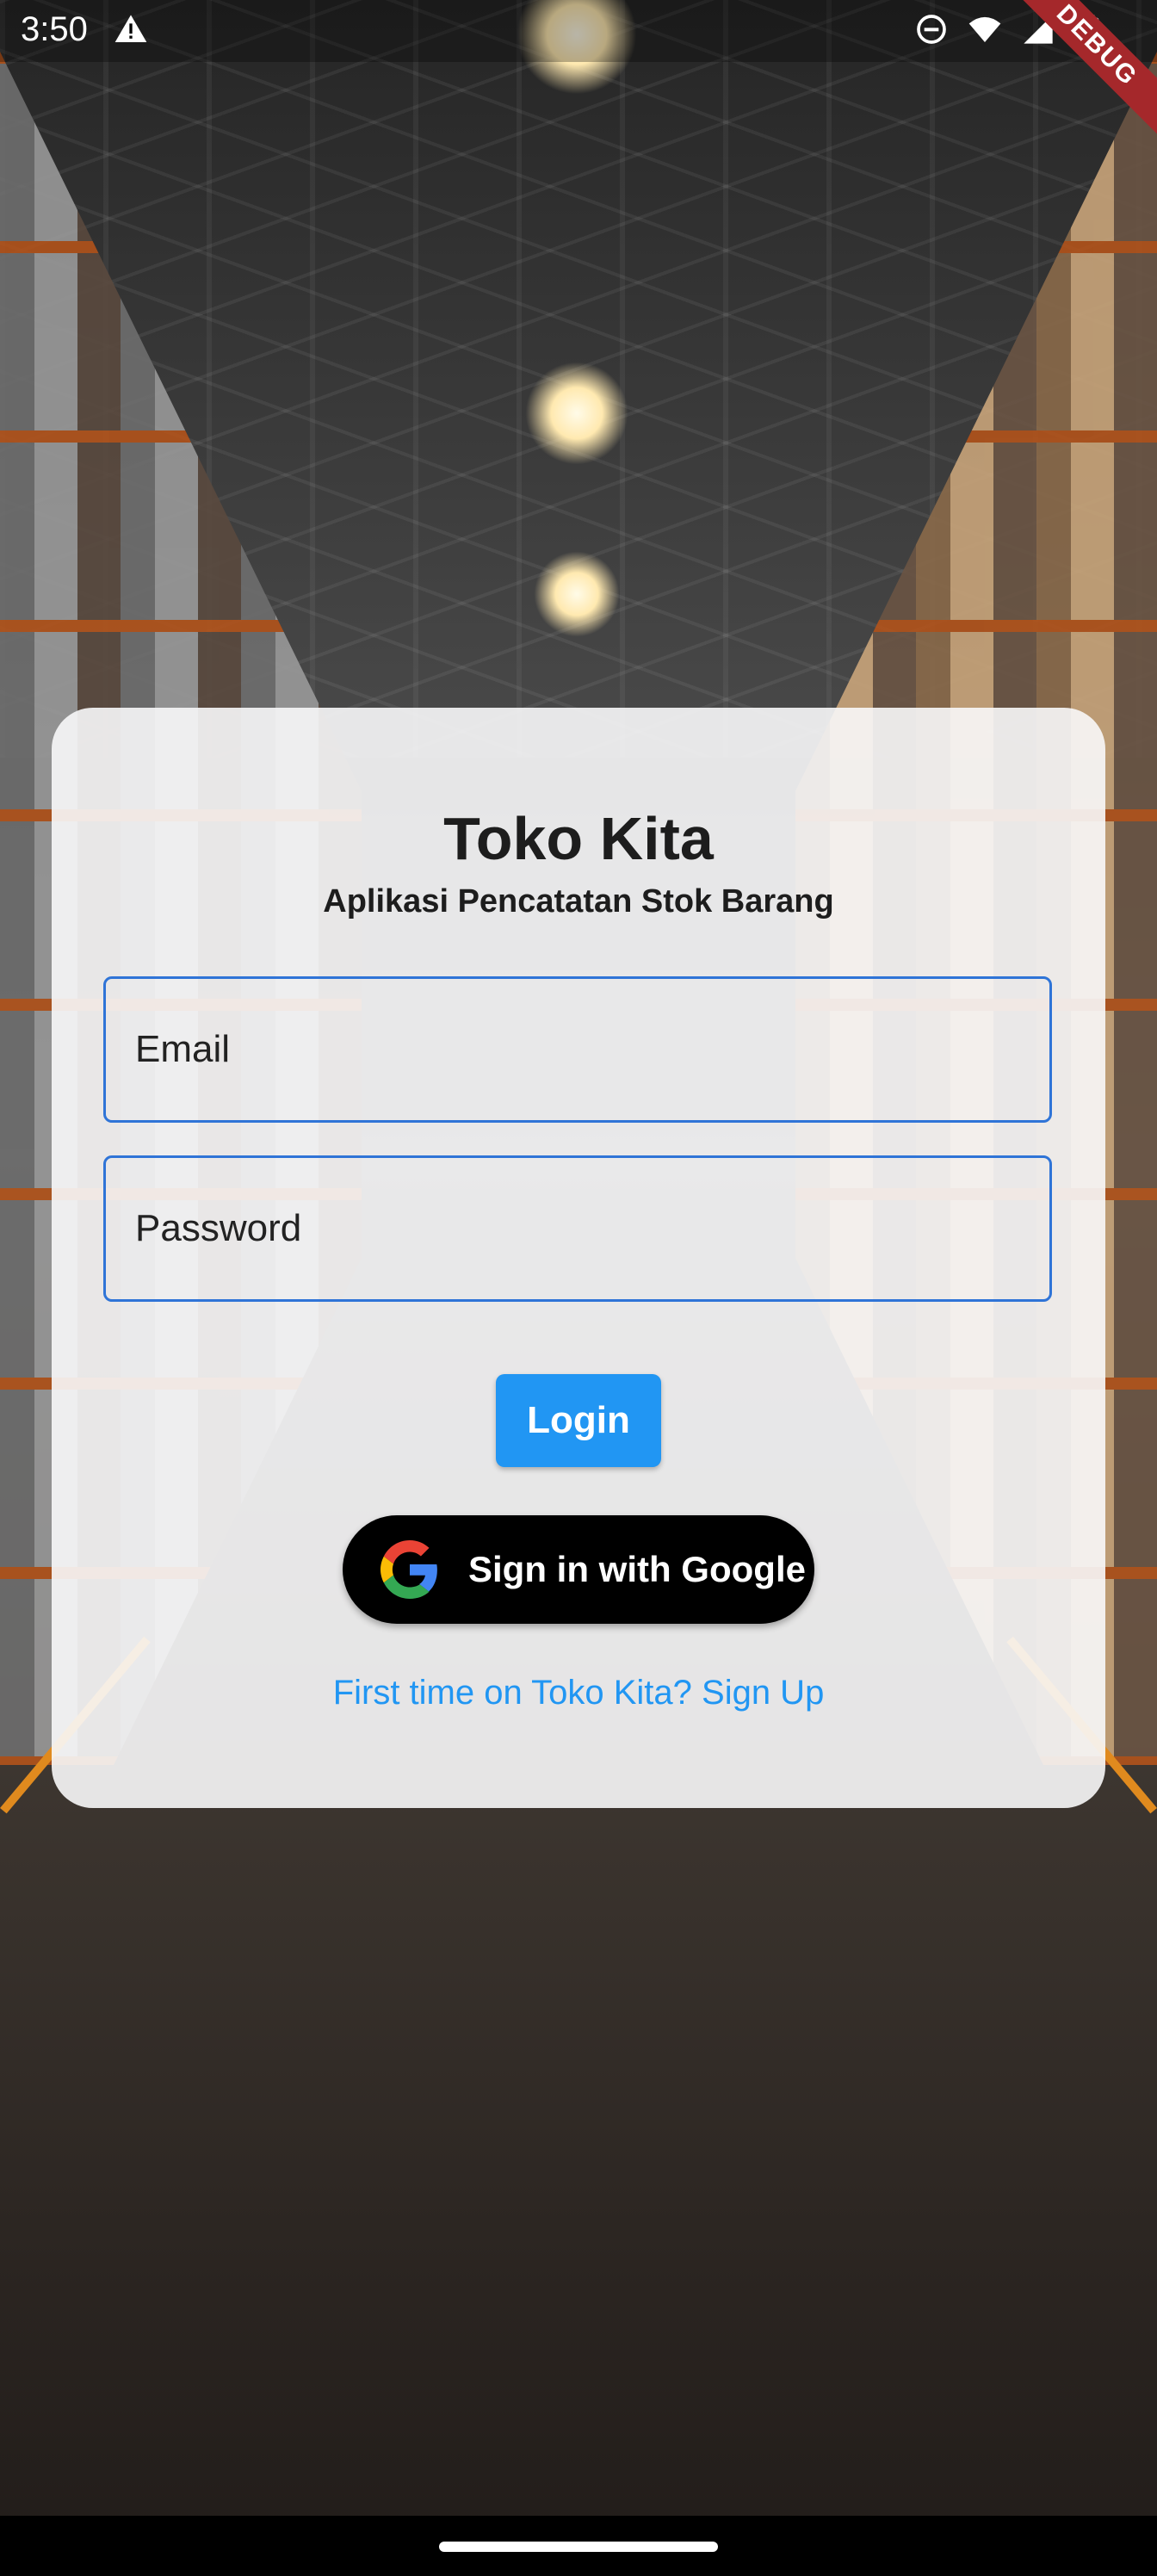 This screenshot has width=1157, height=2576. I want to click on google-sign-in-label: Sign in with Google, so click(637, 1569).